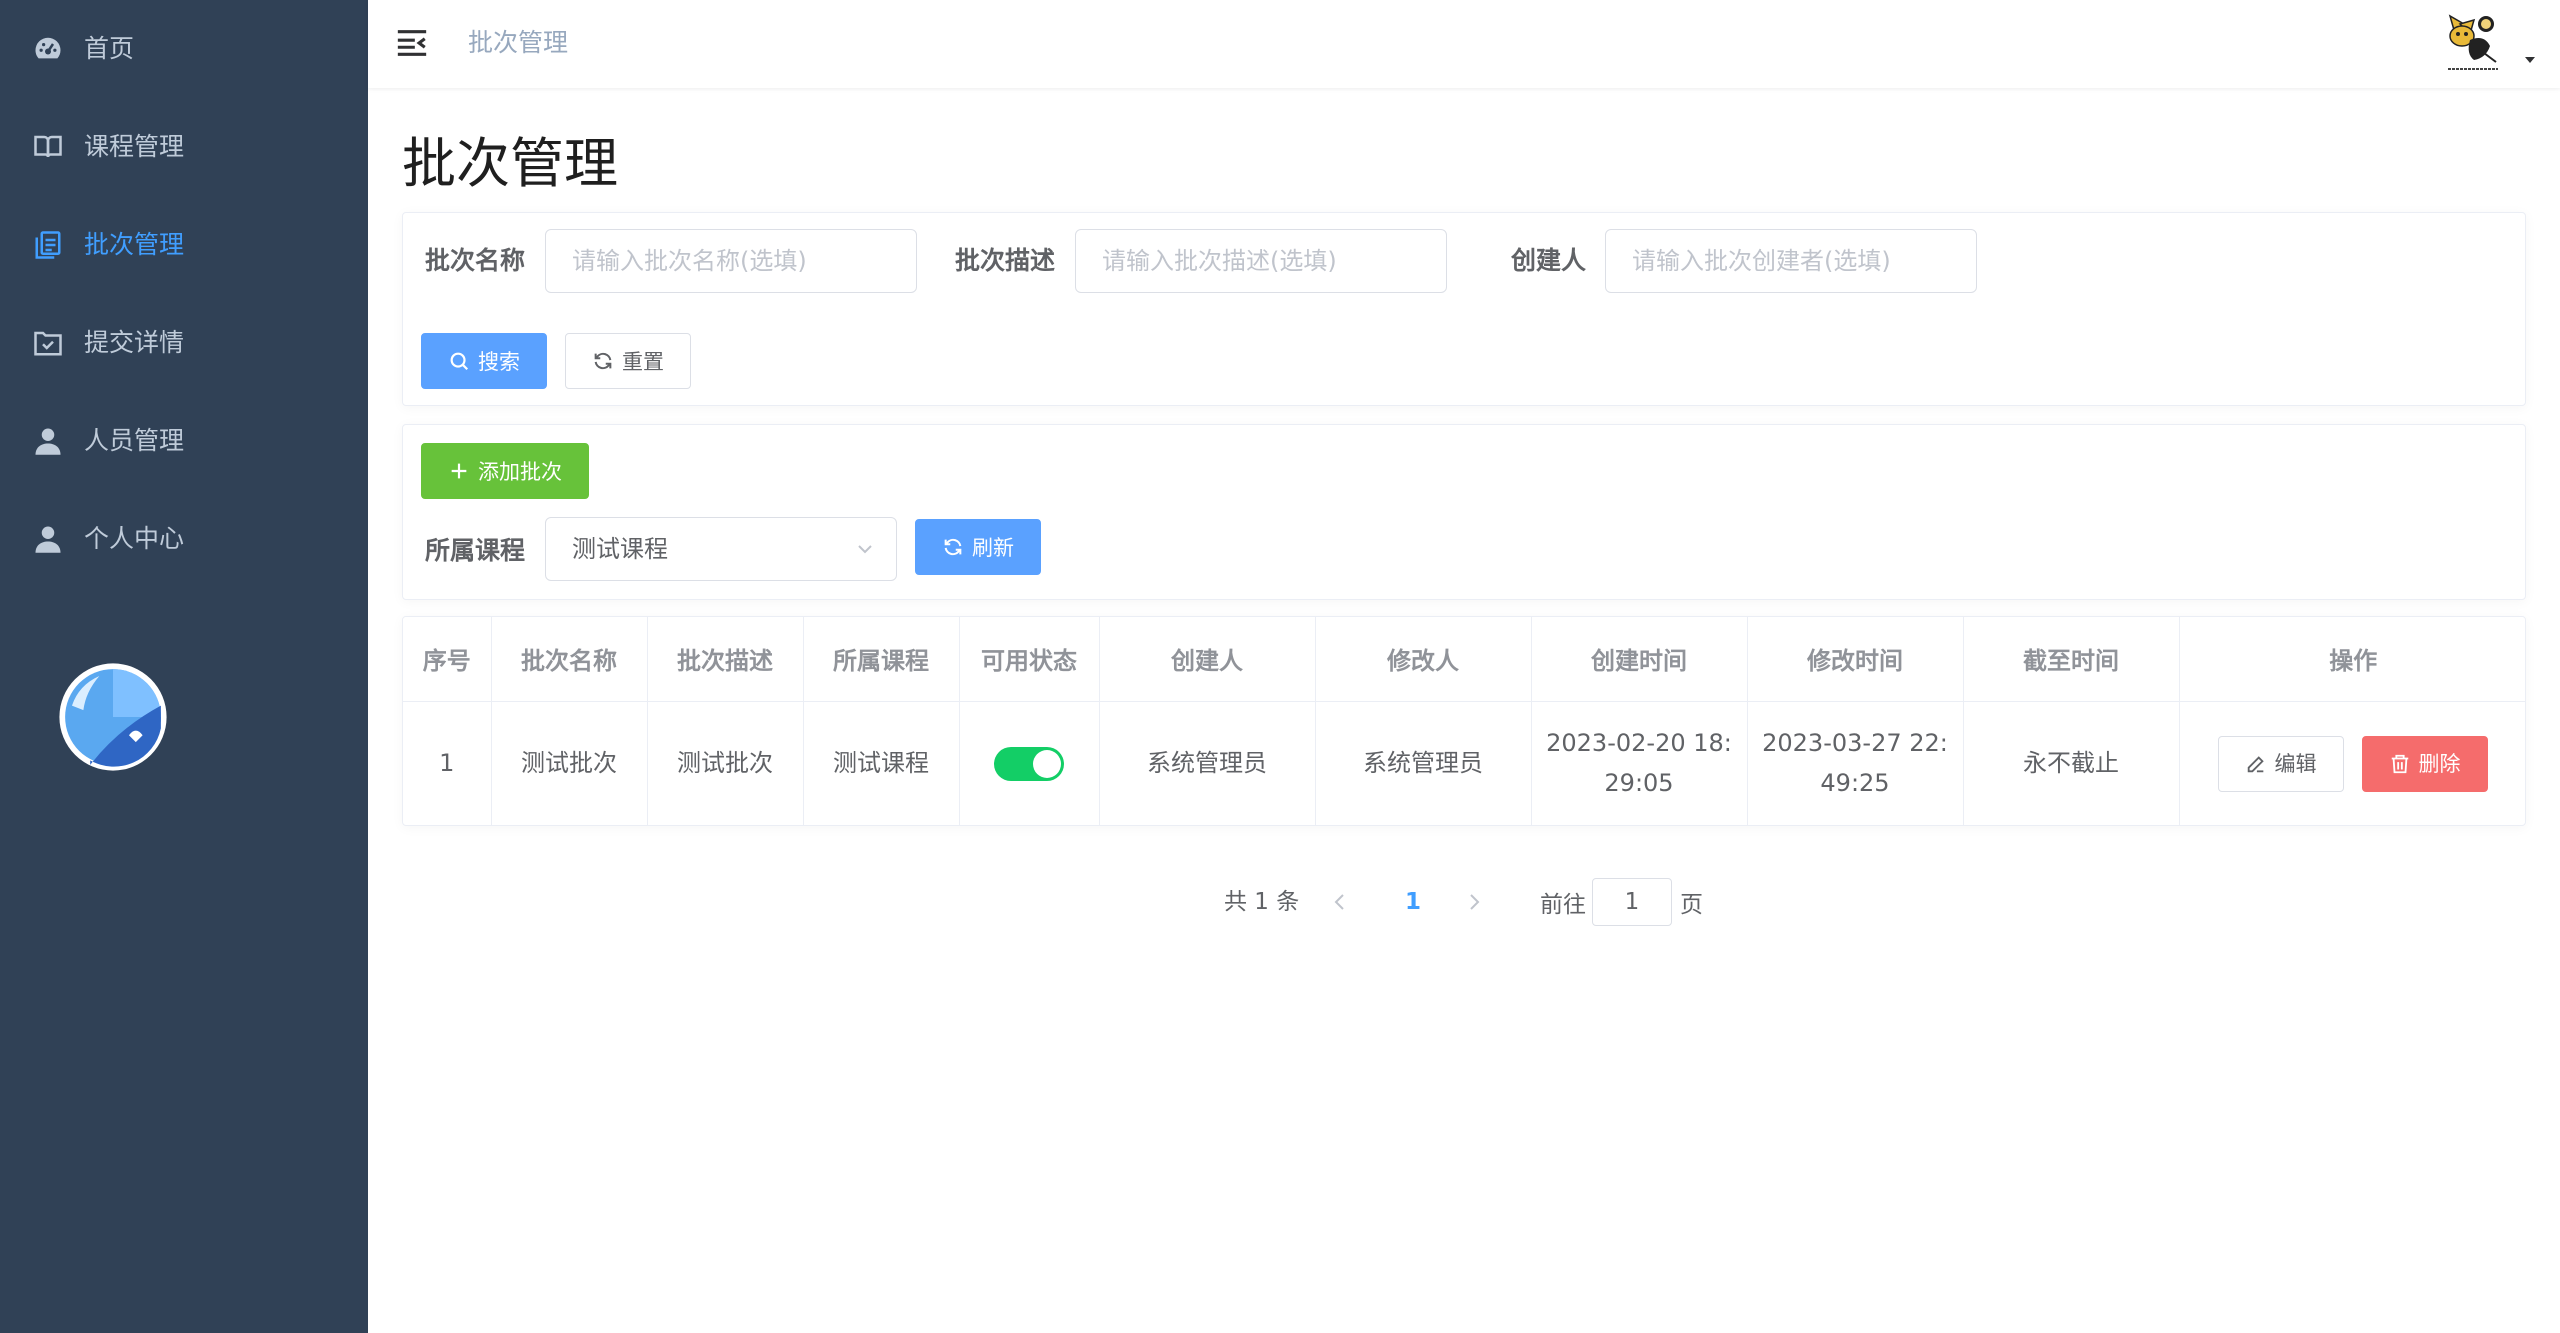 Image resolution: width=2560 pixels, height=1333 pixels. I want to click on toggle-knob, so click(1047, 764).